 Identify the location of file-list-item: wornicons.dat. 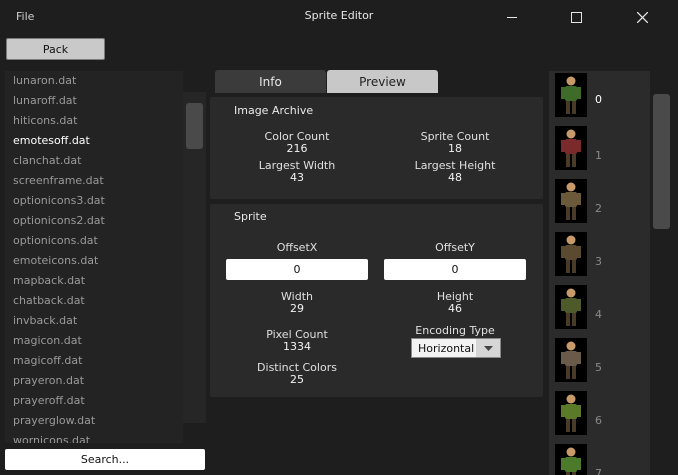
(94, 437).